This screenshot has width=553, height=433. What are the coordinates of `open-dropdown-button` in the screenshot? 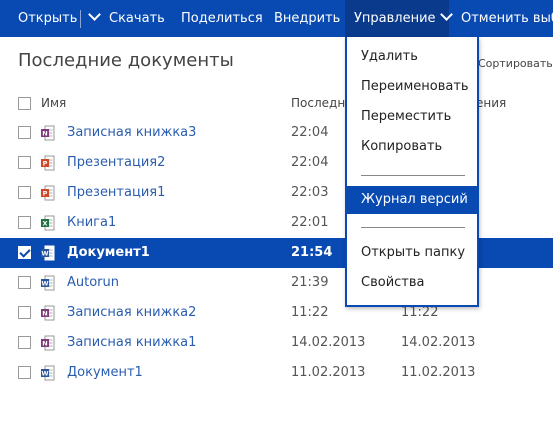 It's located at (92, 18).